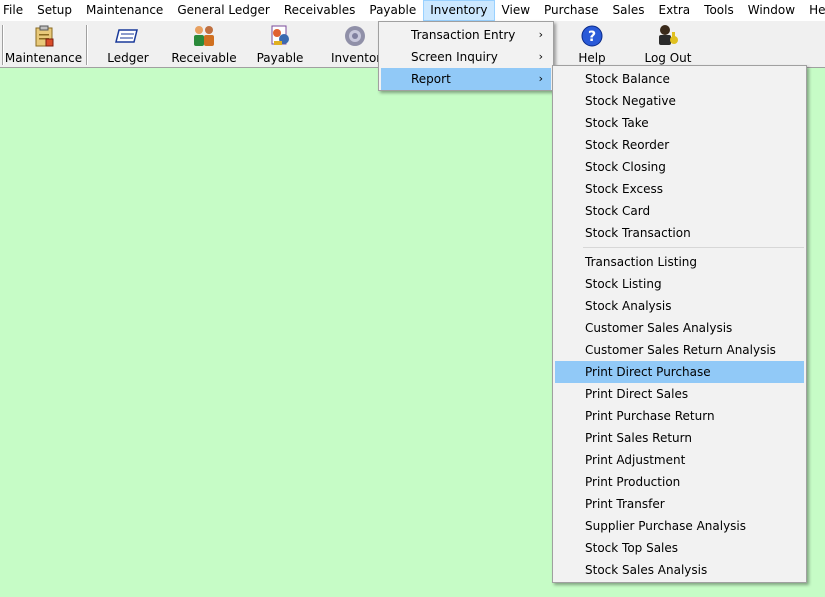 The width and height of the screenshot is (825, 597). What do you see at coordinates (679, 372) in the screenshot?
I see `menu-item-print-direct-purchase: Print Direct Purchase` at bounding box center [679, 372].